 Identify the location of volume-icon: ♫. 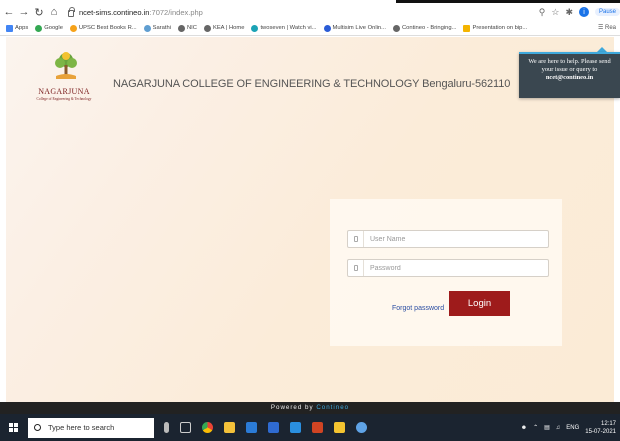
(558, 428).